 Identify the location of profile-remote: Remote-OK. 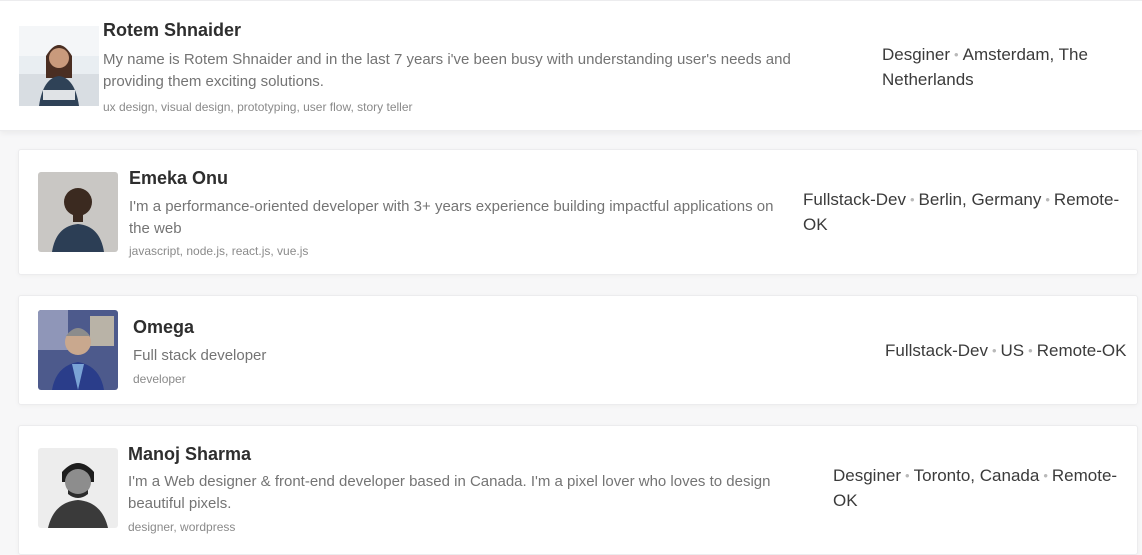
(1081, 350).